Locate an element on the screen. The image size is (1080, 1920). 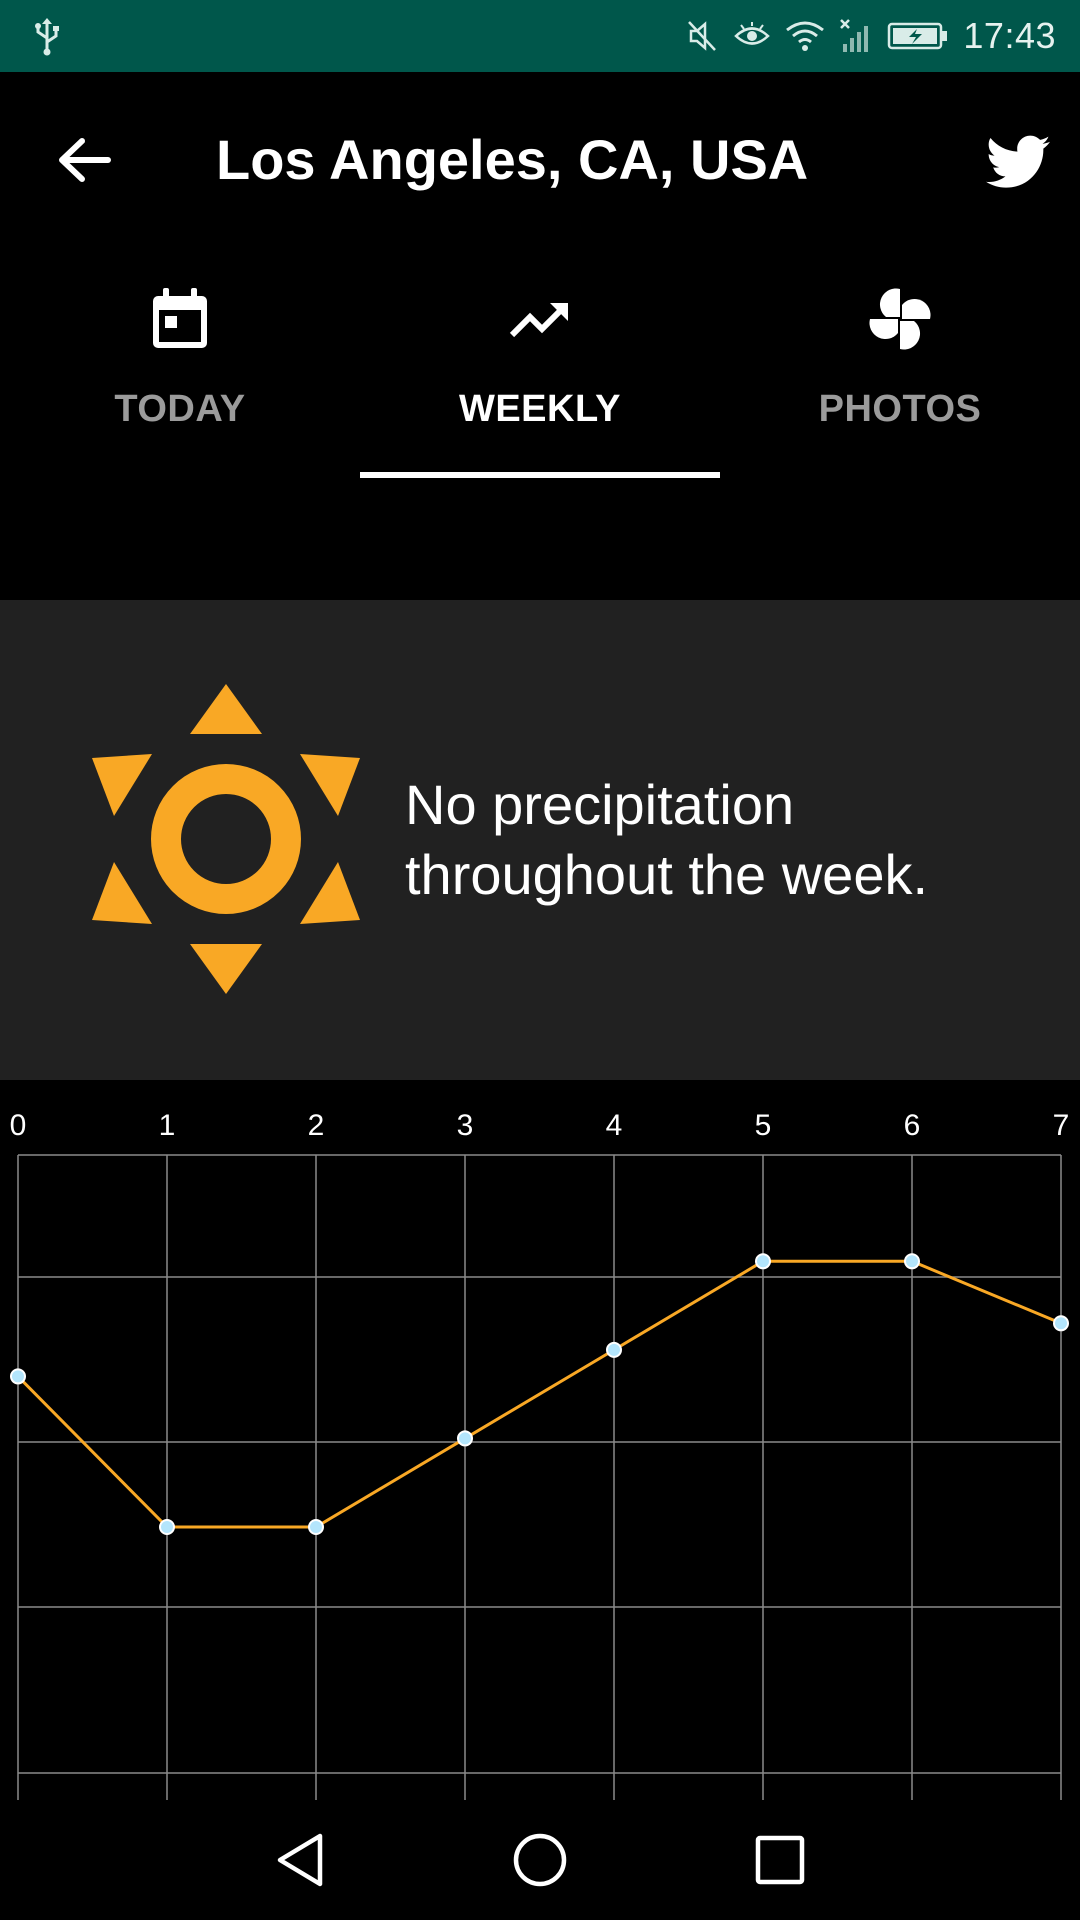
x-tick-label: 1 is located at coordinates (167, 1125).